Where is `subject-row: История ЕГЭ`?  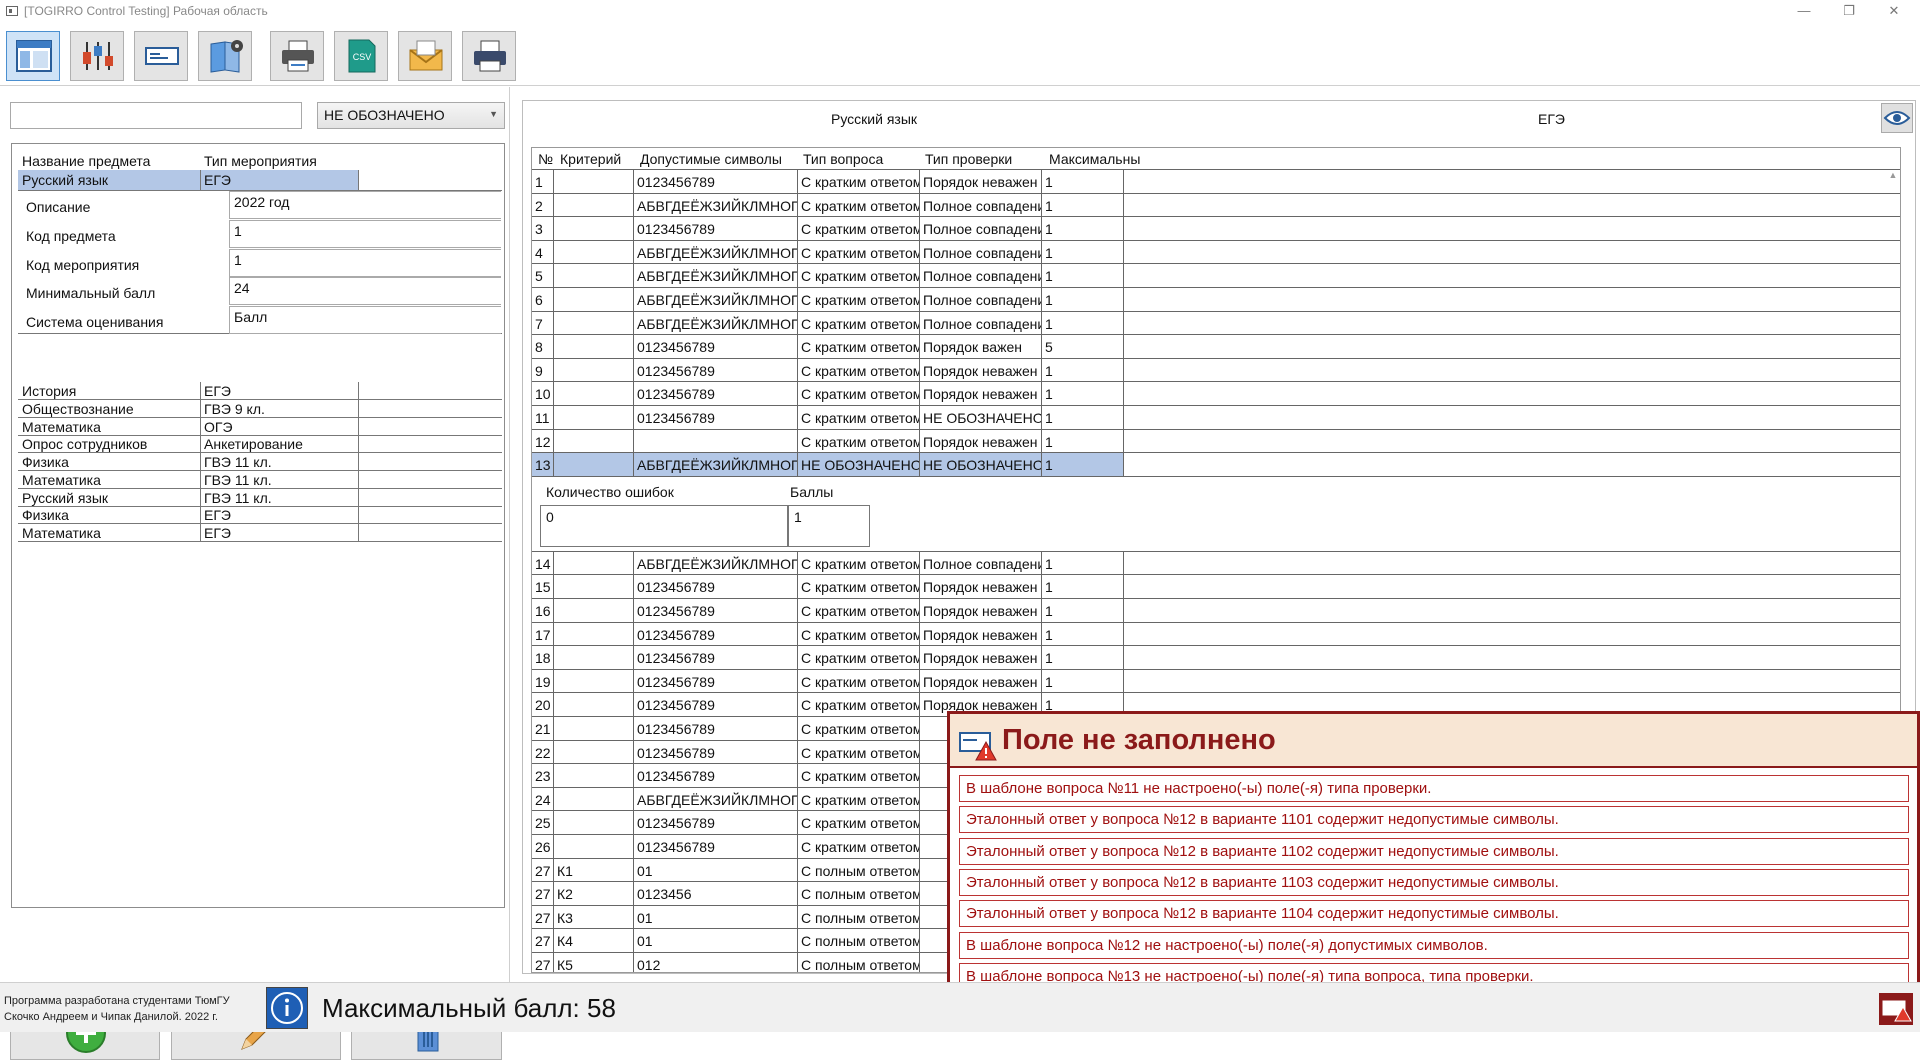 subject-row: История ЕГЭ is located at coordinates (260, 391).